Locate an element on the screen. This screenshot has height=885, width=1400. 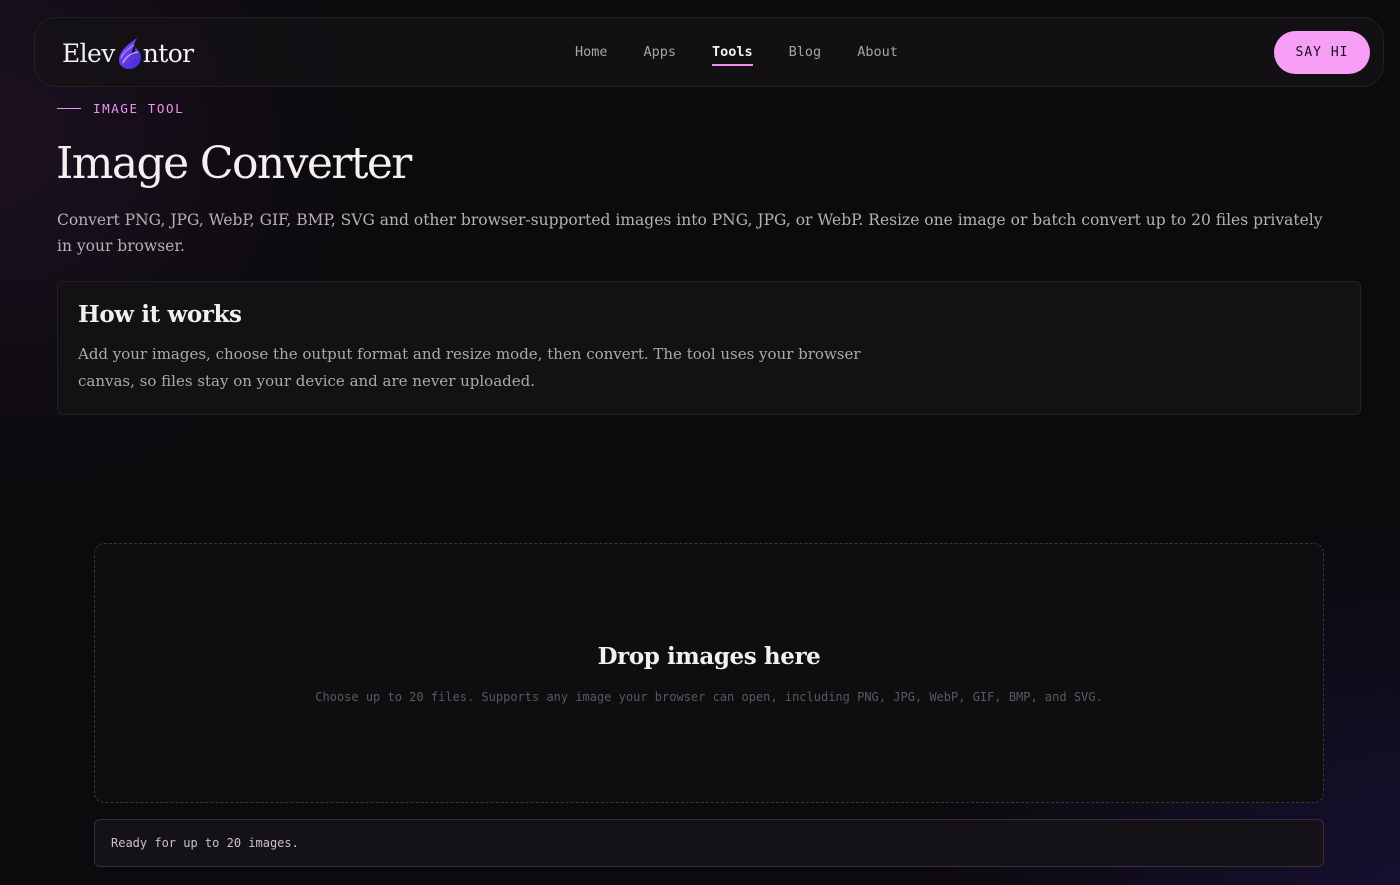
say-hi-button: SAY HI is located at coordinates (1322, 52).